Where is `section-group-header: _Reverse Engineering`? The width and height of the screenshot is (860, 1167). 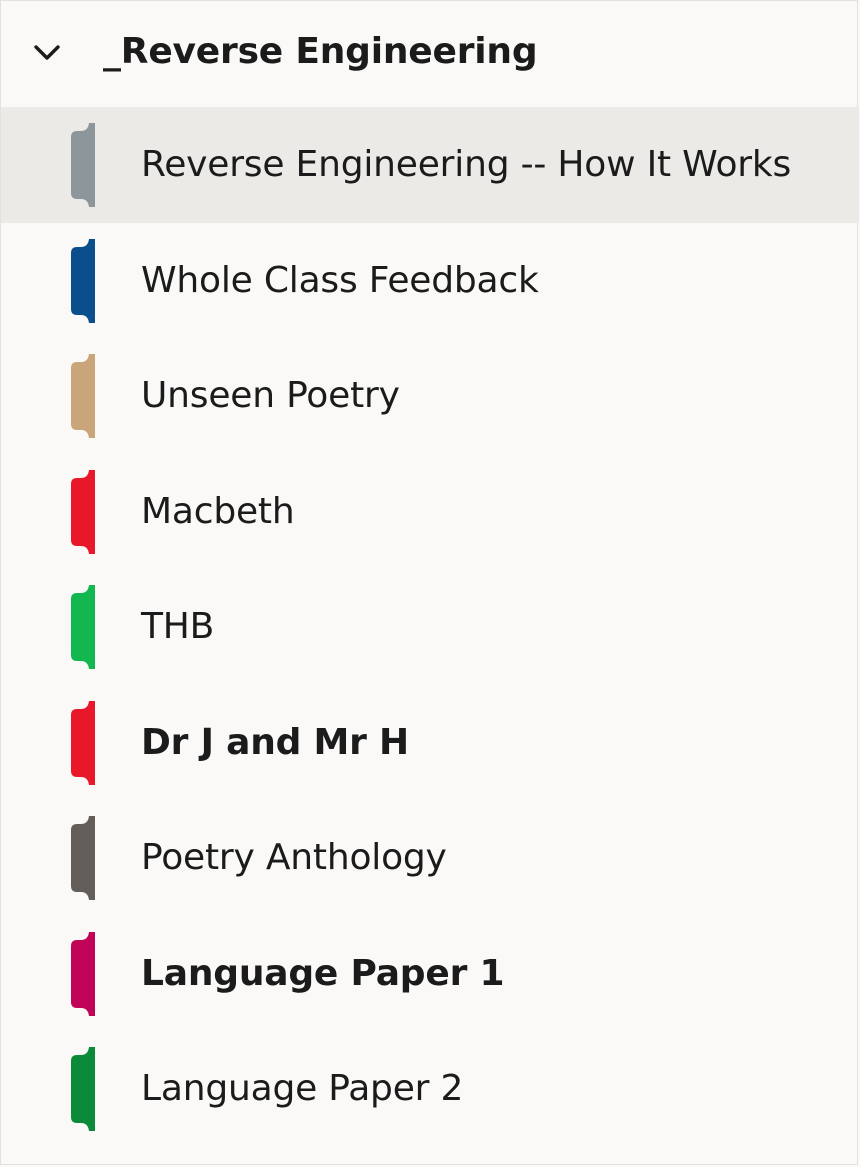 section-group-header: _Reverse Engineering is located at coordinates (430, 53).